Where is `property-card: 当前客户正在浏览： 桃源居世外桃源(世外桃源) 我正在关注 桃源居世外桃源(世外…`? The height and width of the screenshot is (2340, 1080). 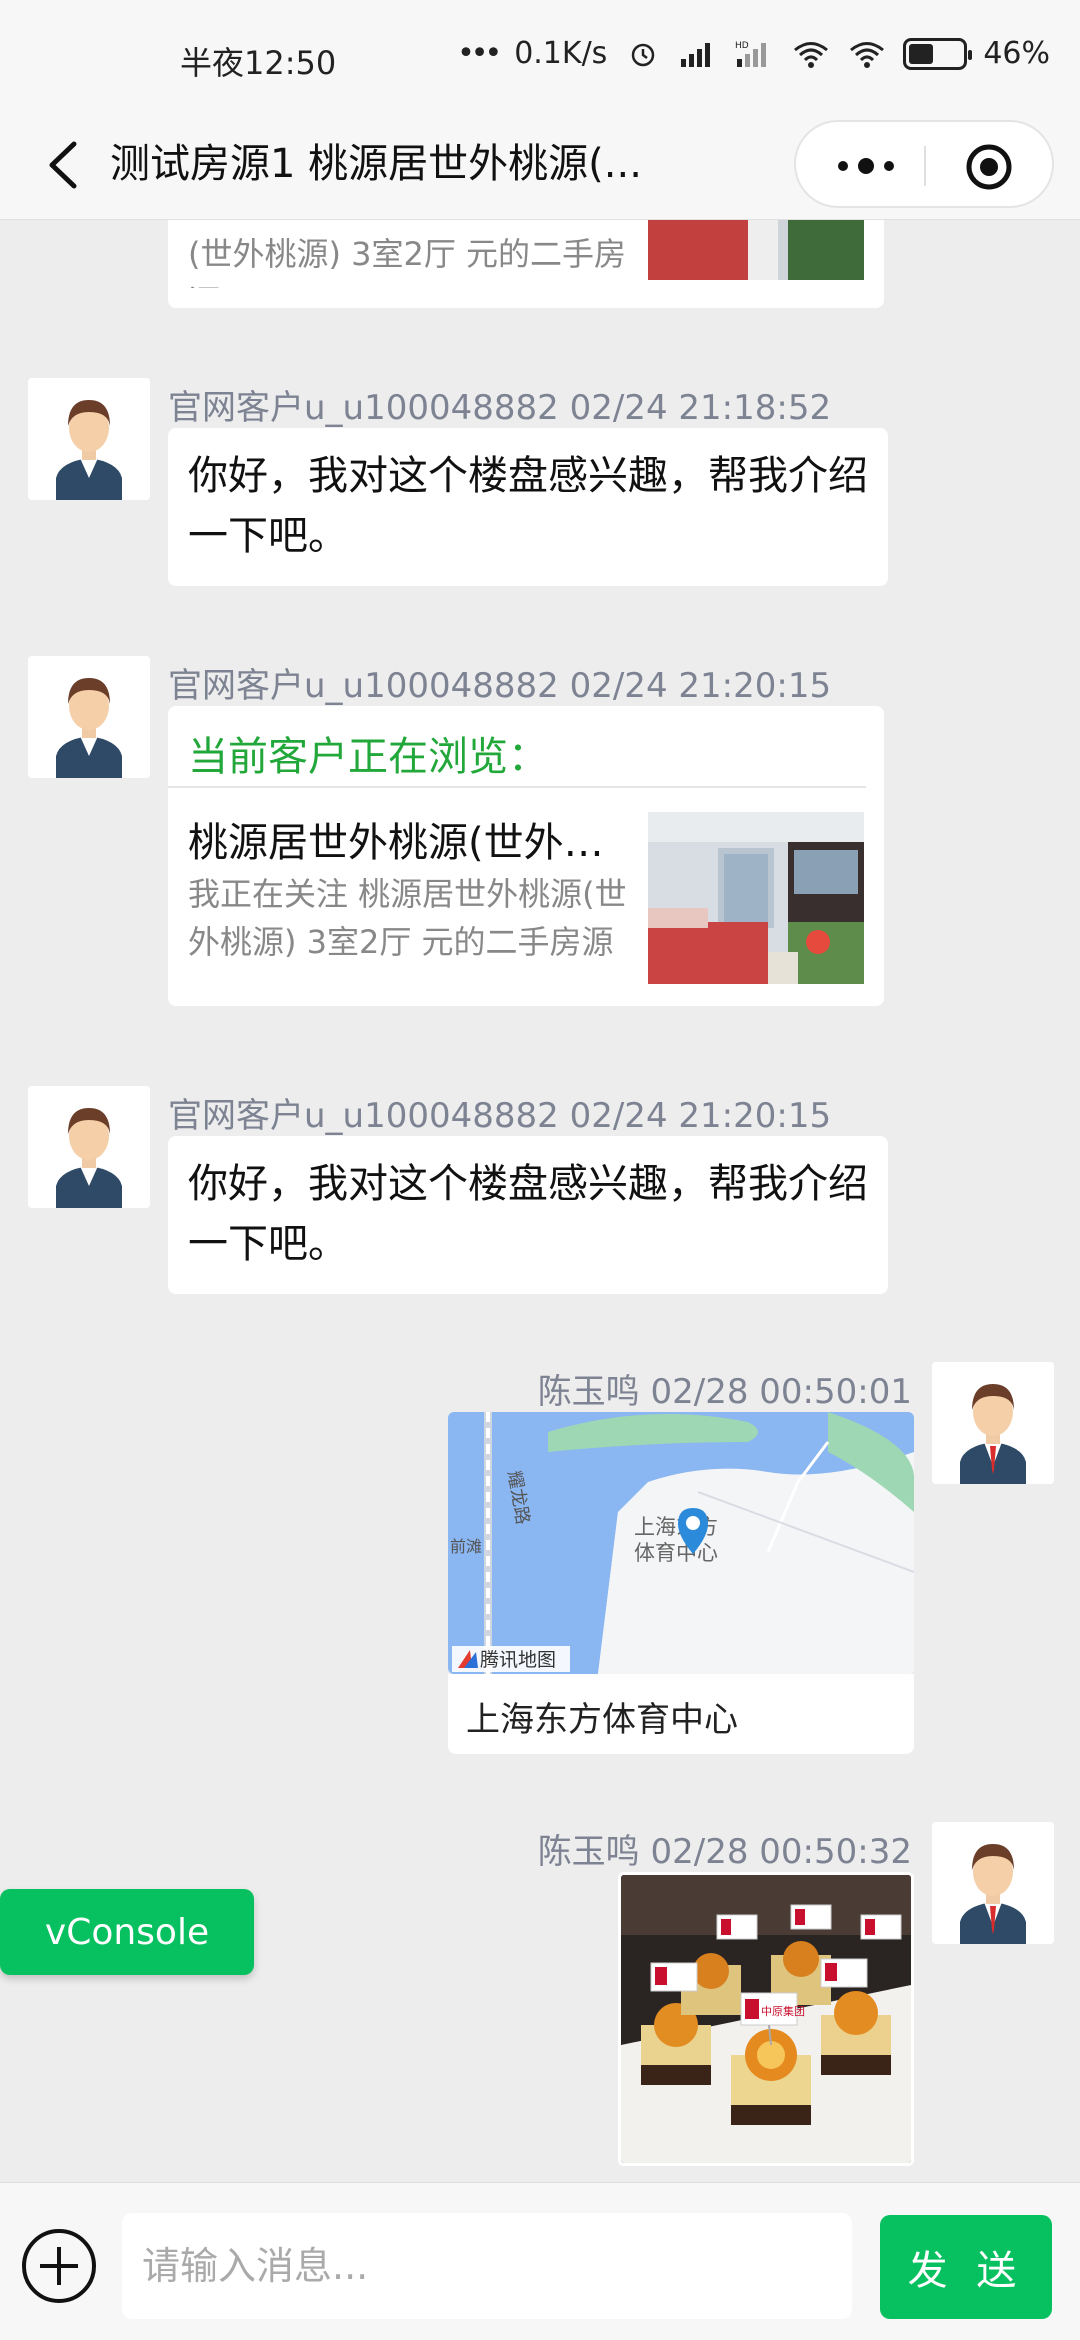 property-card: 当前客户正在浏览： 桃源居世外桃源(世外桃源) 我正在关注 桃源居世外桃源(世外… is located at coordinates (526, 856).